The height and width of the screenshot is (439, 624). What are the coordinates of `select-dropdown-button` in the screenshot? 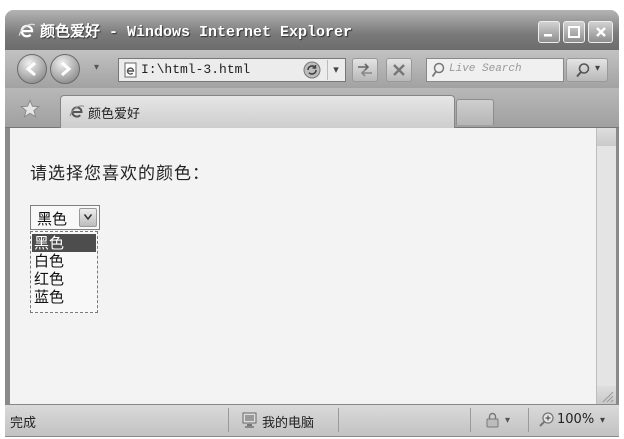 It's located at (88, 217).